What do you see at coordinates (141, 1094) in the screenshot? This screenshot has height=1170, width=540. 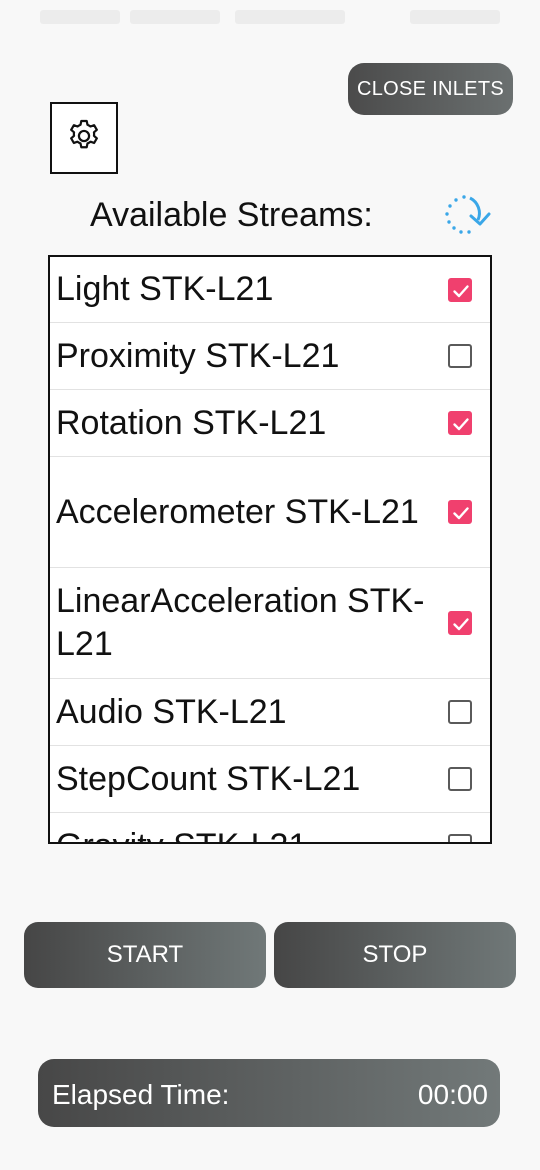 I see `elapsed-time-label: Elapsed Time:` at bounding box center [141, 1094].